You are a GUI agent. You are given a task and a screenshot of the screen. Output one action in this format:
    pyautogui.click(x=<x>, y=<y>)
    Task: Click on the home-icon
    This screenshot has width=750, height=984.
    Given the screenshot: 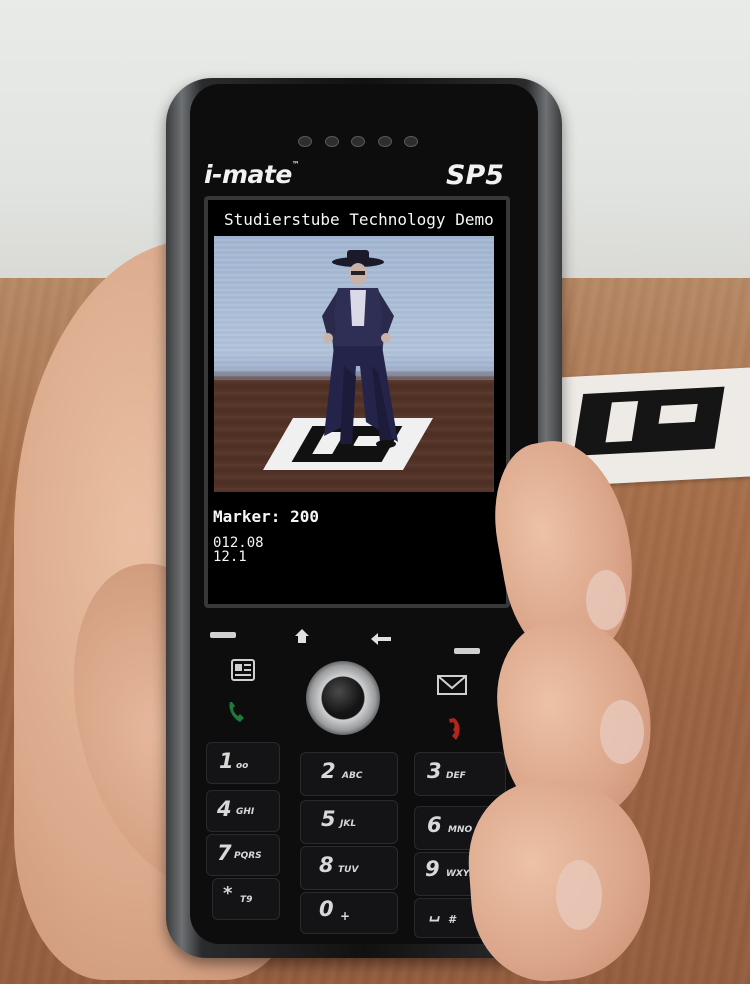 What is the action you would take?
    pyautogui.click(x=302, y=636)
    